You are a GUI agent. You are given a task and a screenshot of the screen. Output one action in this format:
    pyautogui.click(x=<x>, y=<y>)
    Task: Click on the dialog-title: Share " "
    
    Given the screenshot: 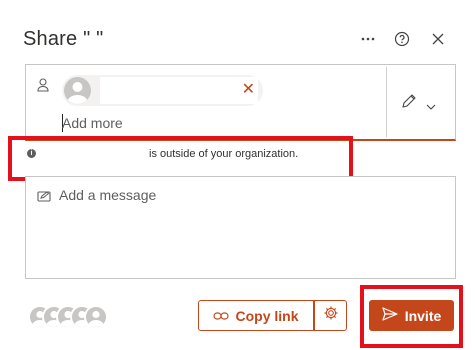 What is the action you would take?
    pyautogui.click(x=63, y=39)
    